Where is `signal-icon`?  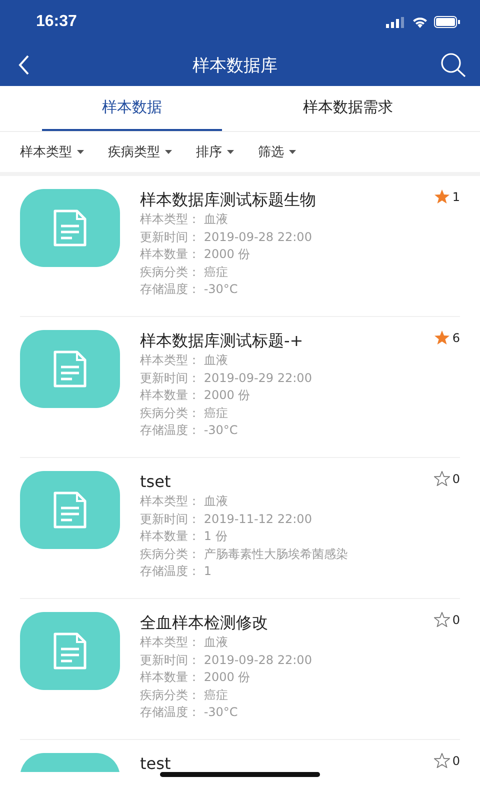 signal-icon is located at coordinates (396, 22).